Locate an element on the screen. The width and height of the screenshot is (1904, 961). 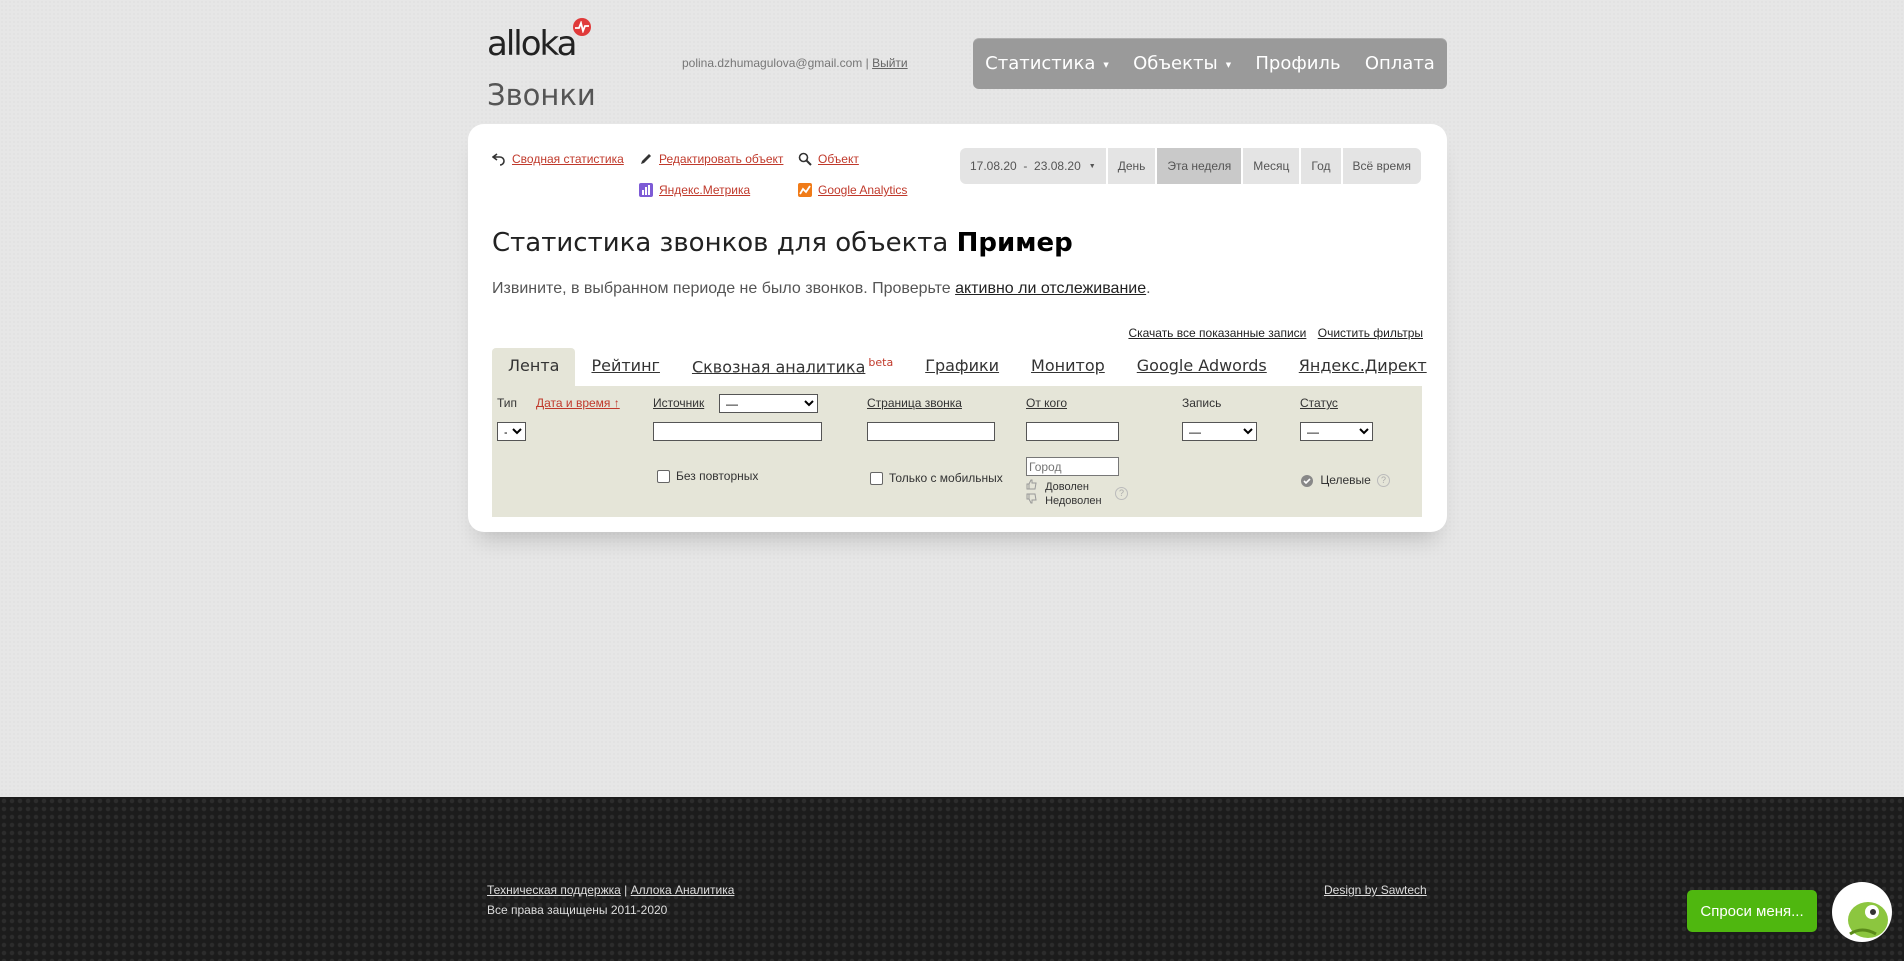
object-link: Объект is located at coordinates (838, 159).